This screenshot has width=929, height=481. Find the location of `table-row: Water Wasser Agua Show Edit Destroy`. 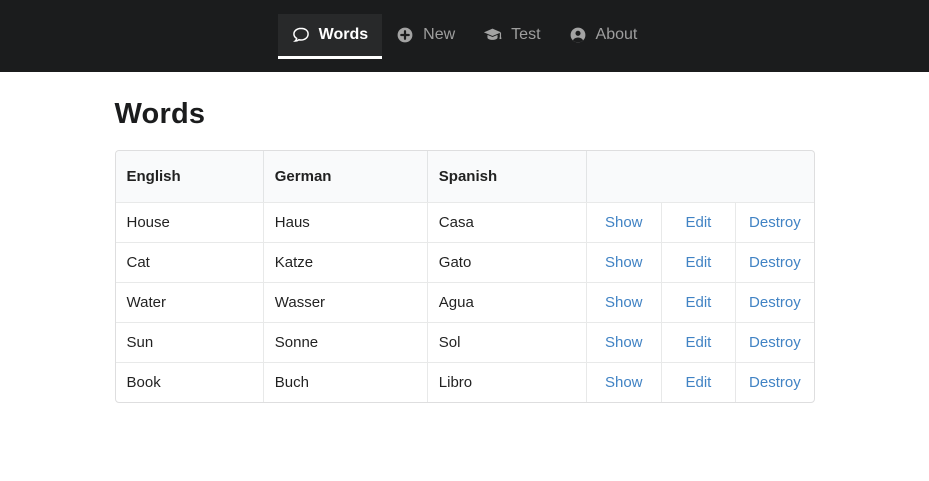

table-row: Water Wasser Agua Show Edit Destroy is located at coordinates (464, 302).